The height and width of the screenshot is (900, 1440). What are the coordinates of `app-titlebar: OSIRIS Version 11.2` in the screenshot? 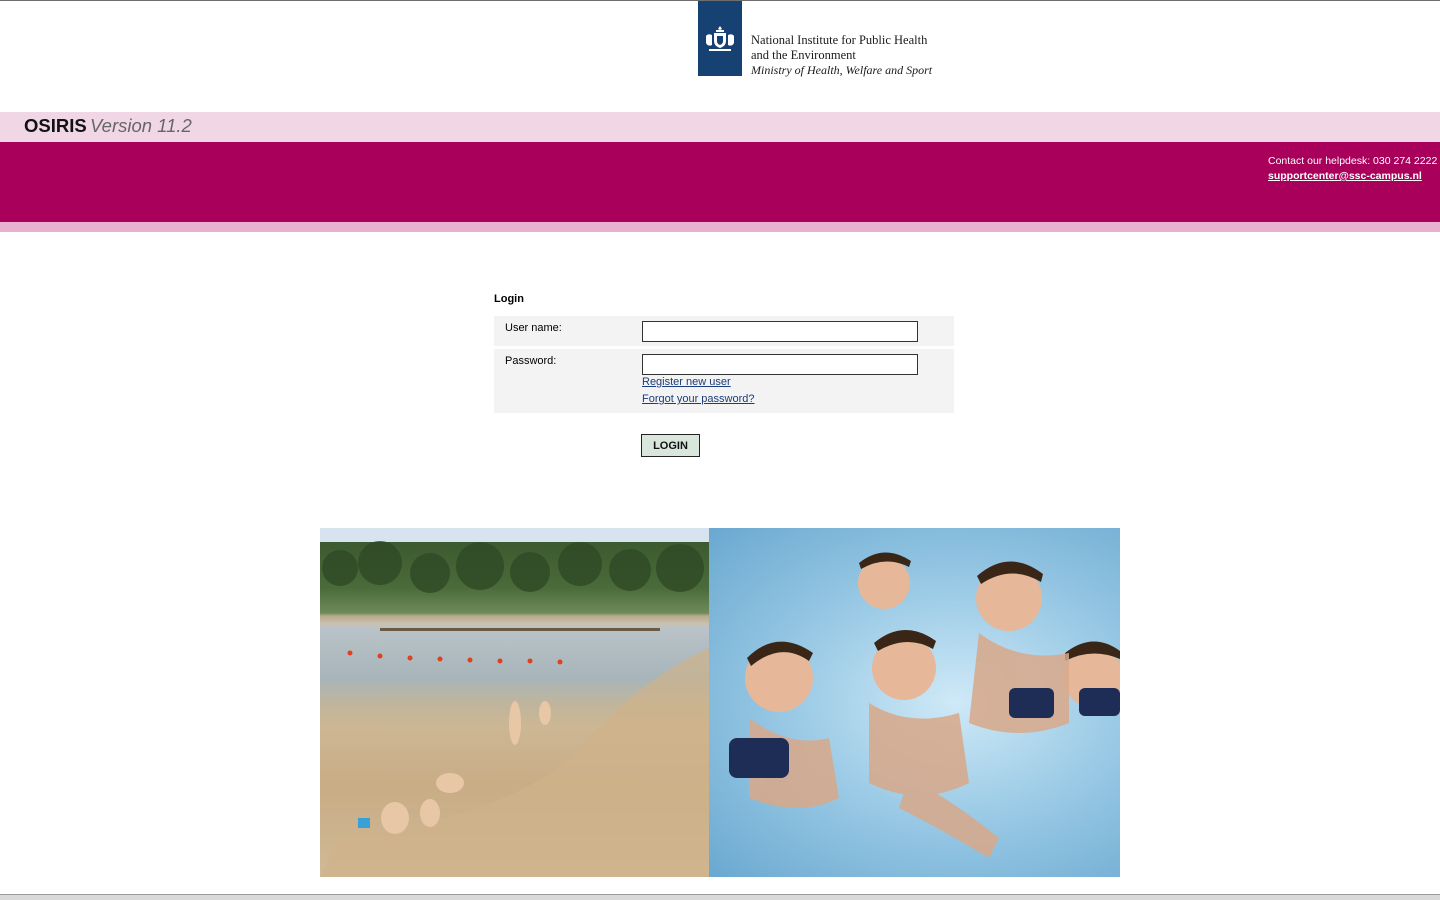 It's located at (720, 127).